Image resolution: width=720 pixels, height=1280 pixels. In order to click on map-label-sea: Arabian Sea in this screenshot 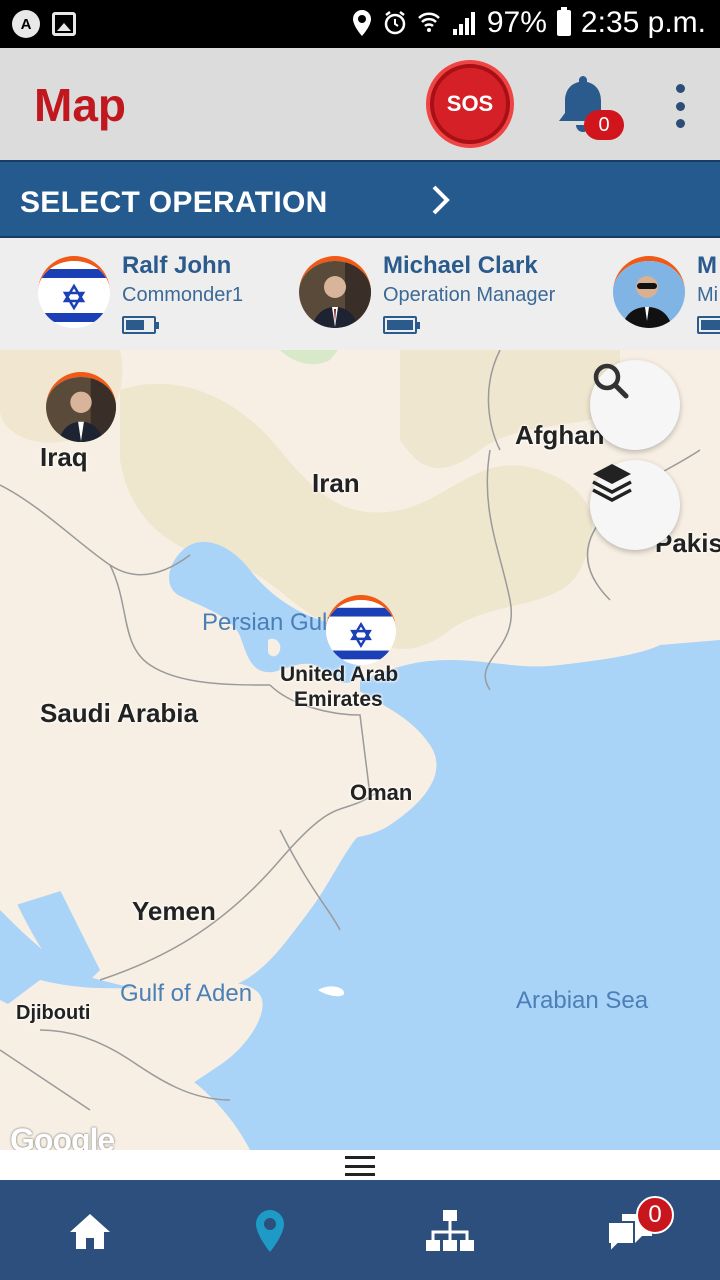, I will do `click(582, 1000)`.